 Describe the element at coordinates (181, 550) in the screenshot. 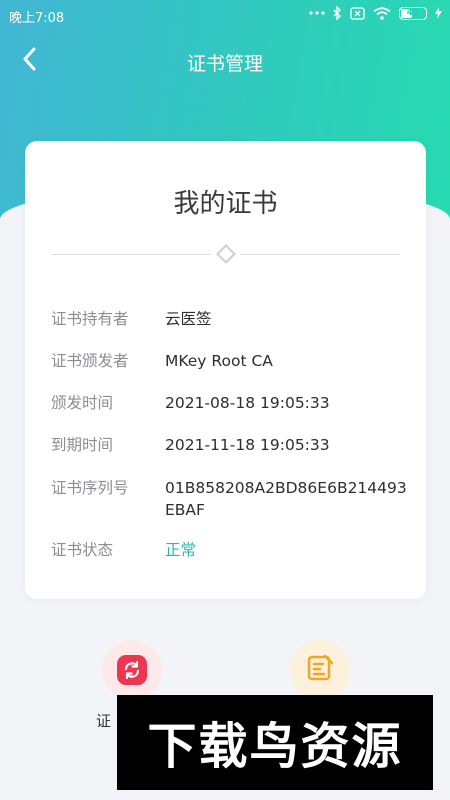

I see `status-value: 正常` at that location.